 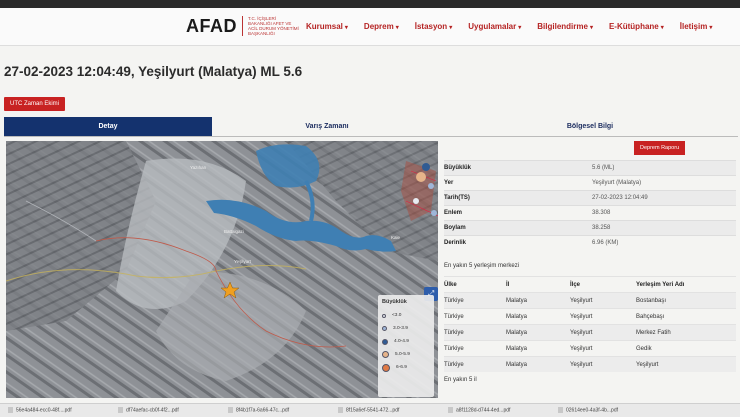 I want to click on download-filename: 8f15a6ef-5541-472...pdf, so click(x=373, y=410).